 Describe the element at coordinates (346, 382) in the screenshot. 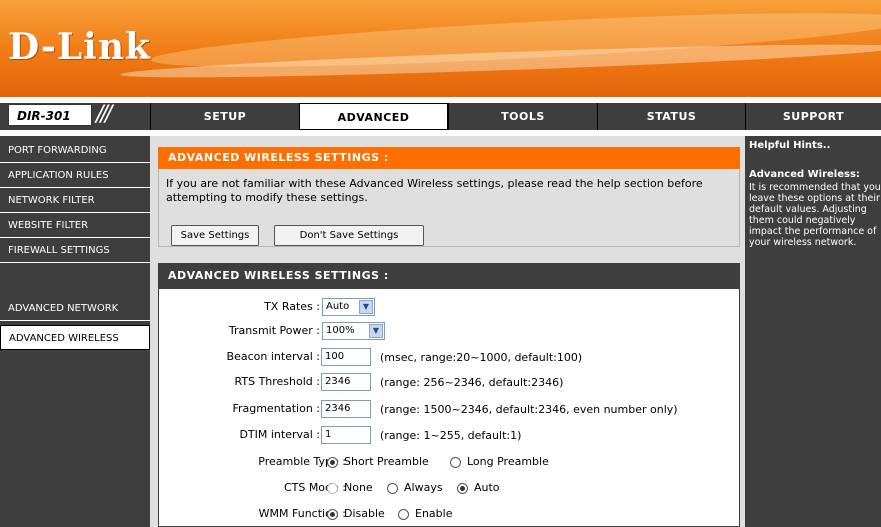

I see `rts-threshold-input: 2346` at that location.